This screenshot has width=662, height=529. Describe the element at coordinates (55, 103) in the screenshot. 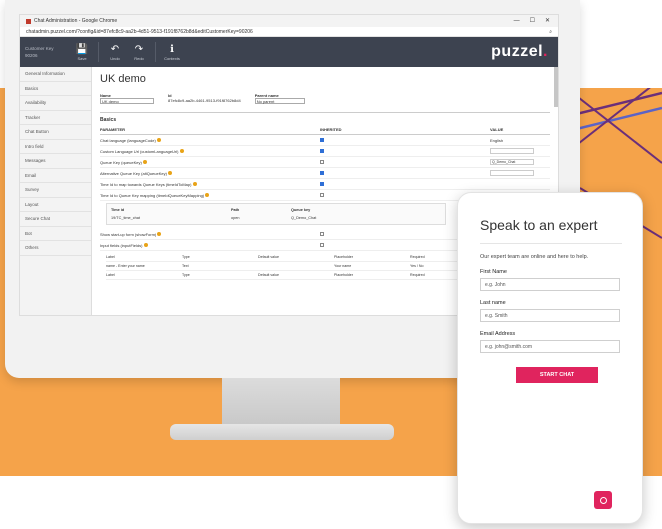

I see `sidebar-item-availability: Availability` at that location.